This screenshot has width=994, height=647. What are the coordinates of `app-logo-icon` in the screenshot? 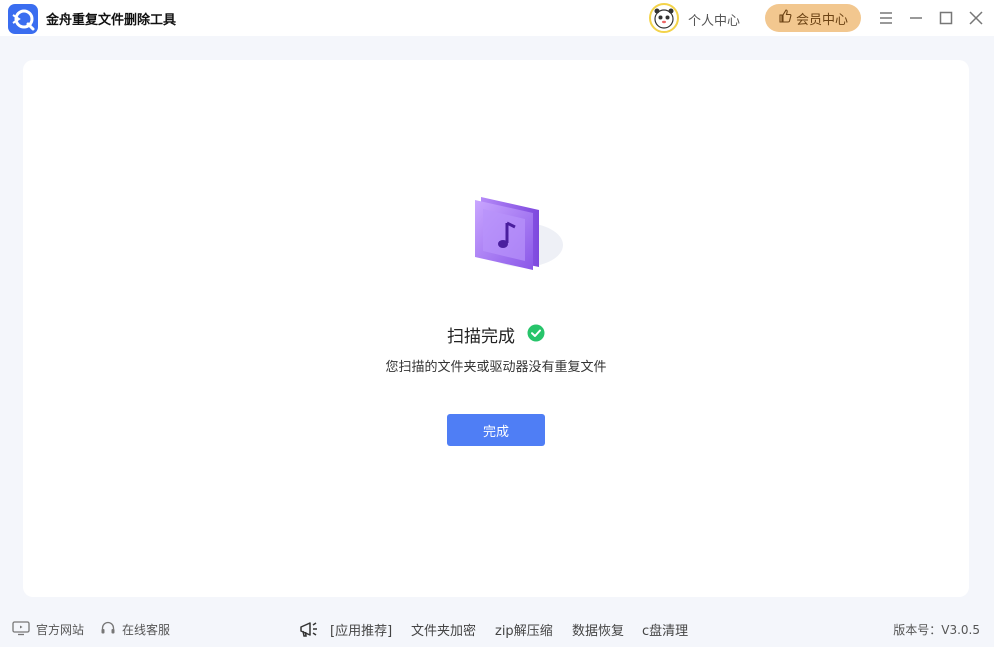 It's located at (23, 19).